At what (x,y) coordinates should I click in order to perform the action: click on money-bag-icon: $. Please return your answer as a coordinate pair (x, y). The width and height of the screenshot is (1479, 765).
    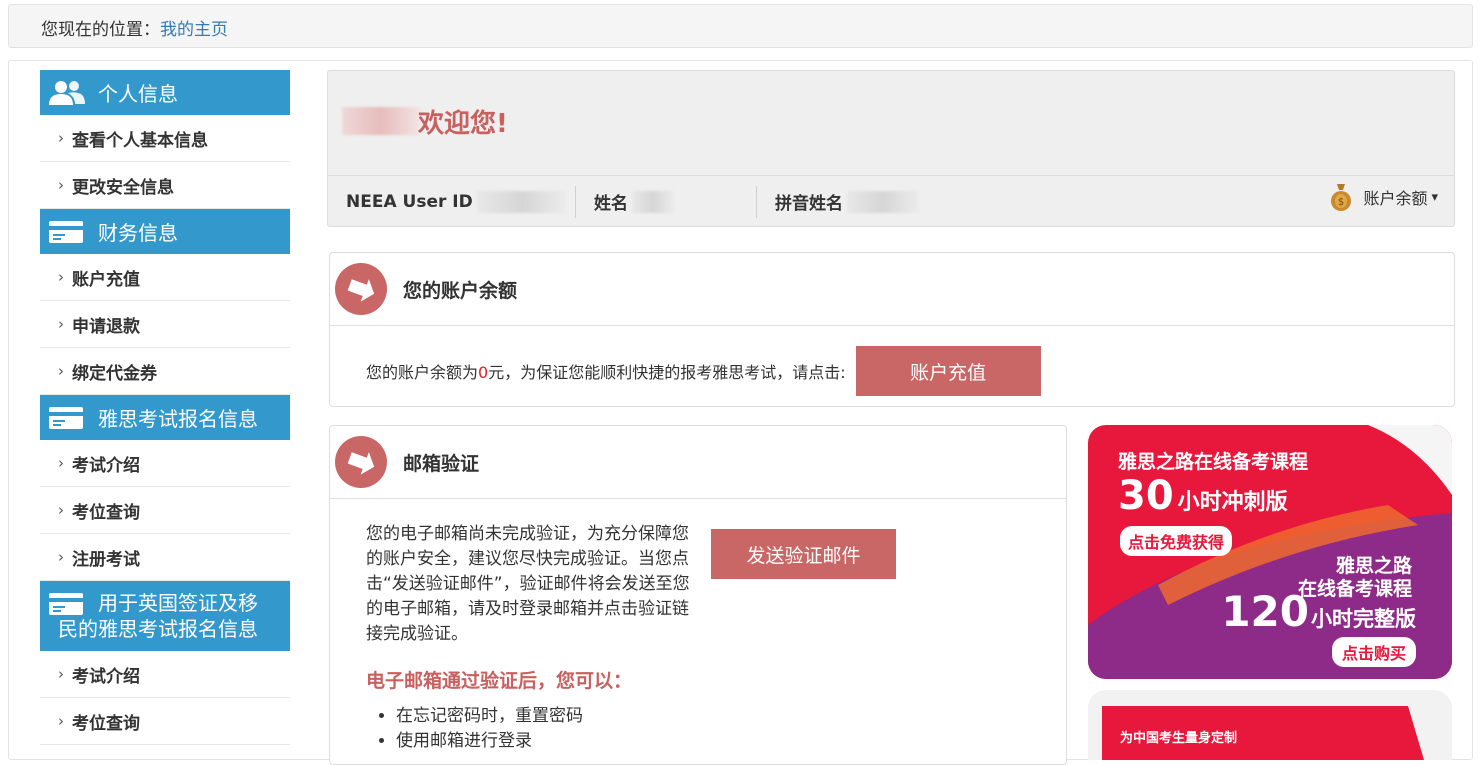
    Looking at the image, I should click on (1341, 197).